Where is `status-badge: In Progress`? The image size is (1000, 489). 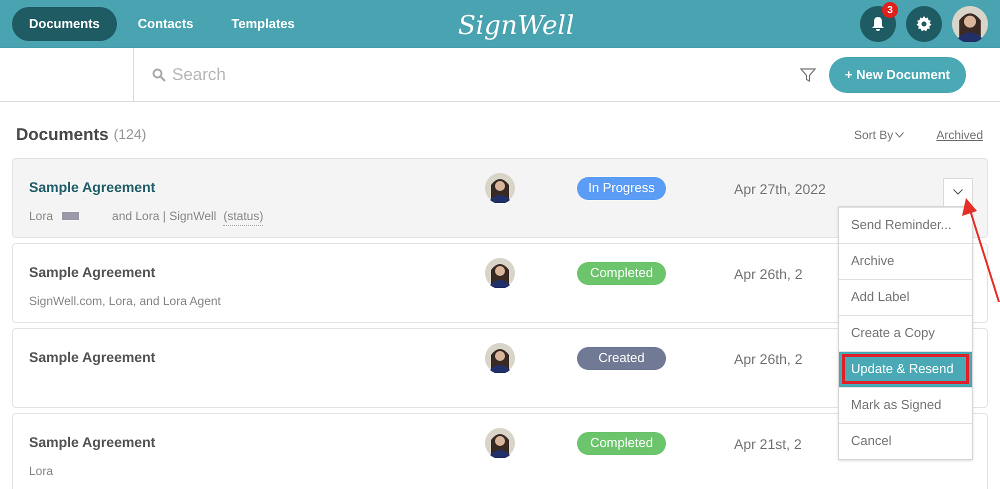 status-badge: In Progress is located at coordinates (621, 188).